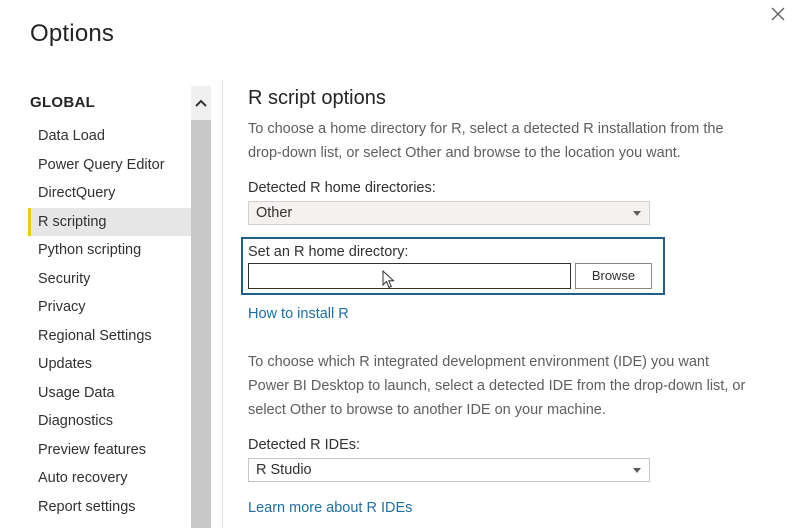 The width and height of the screenshot is (800, 528). What do you see at coordinates (317, 98) in the screenshot?
I see `page-title: R script options` at bounding box center [317, 98].